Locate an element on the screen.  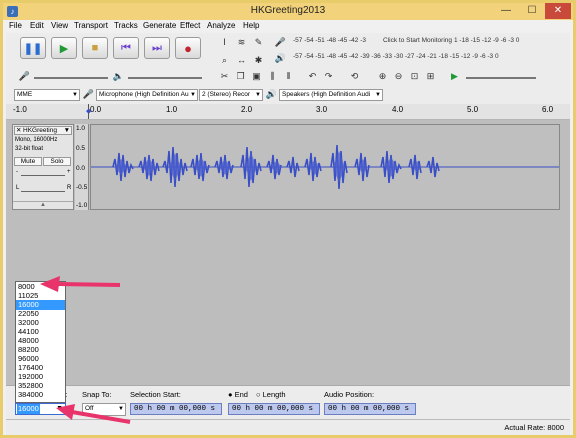
play-speed-slider is located at coordinates (501, 78).